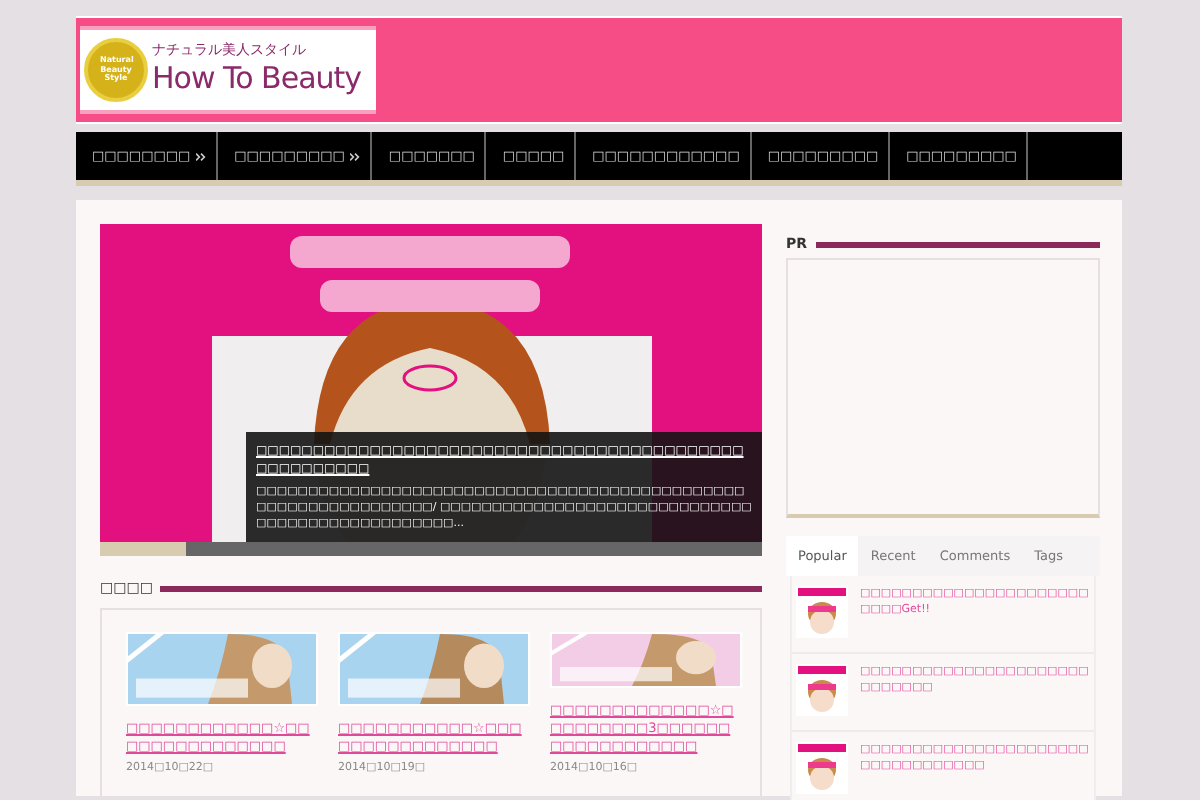  Describe the element at coordinates (257, 79) in the screenshot. I see `logo-title: How To Beauty` at that location.